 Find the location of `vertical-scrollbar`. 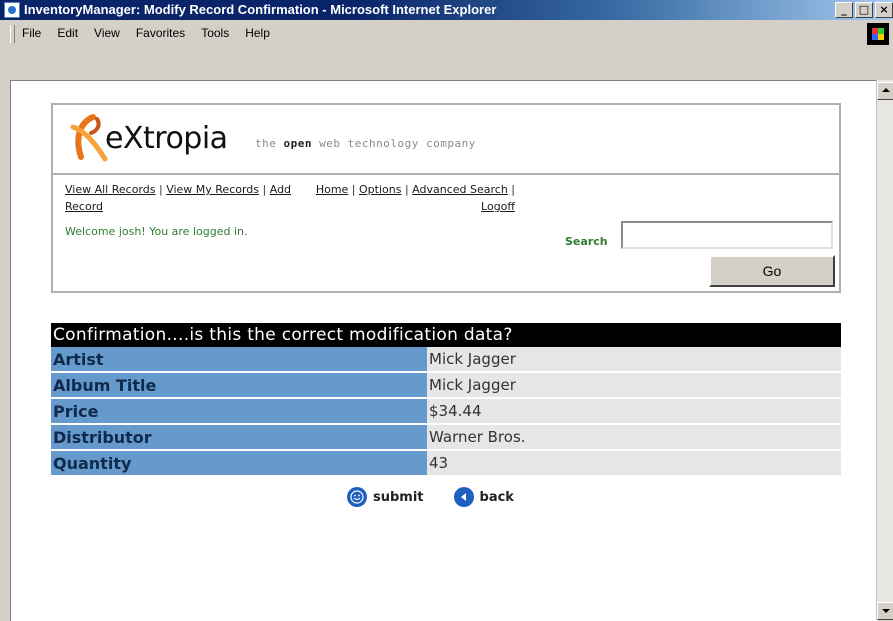

vertical-scrollbar is located at coordinates (884, 350).